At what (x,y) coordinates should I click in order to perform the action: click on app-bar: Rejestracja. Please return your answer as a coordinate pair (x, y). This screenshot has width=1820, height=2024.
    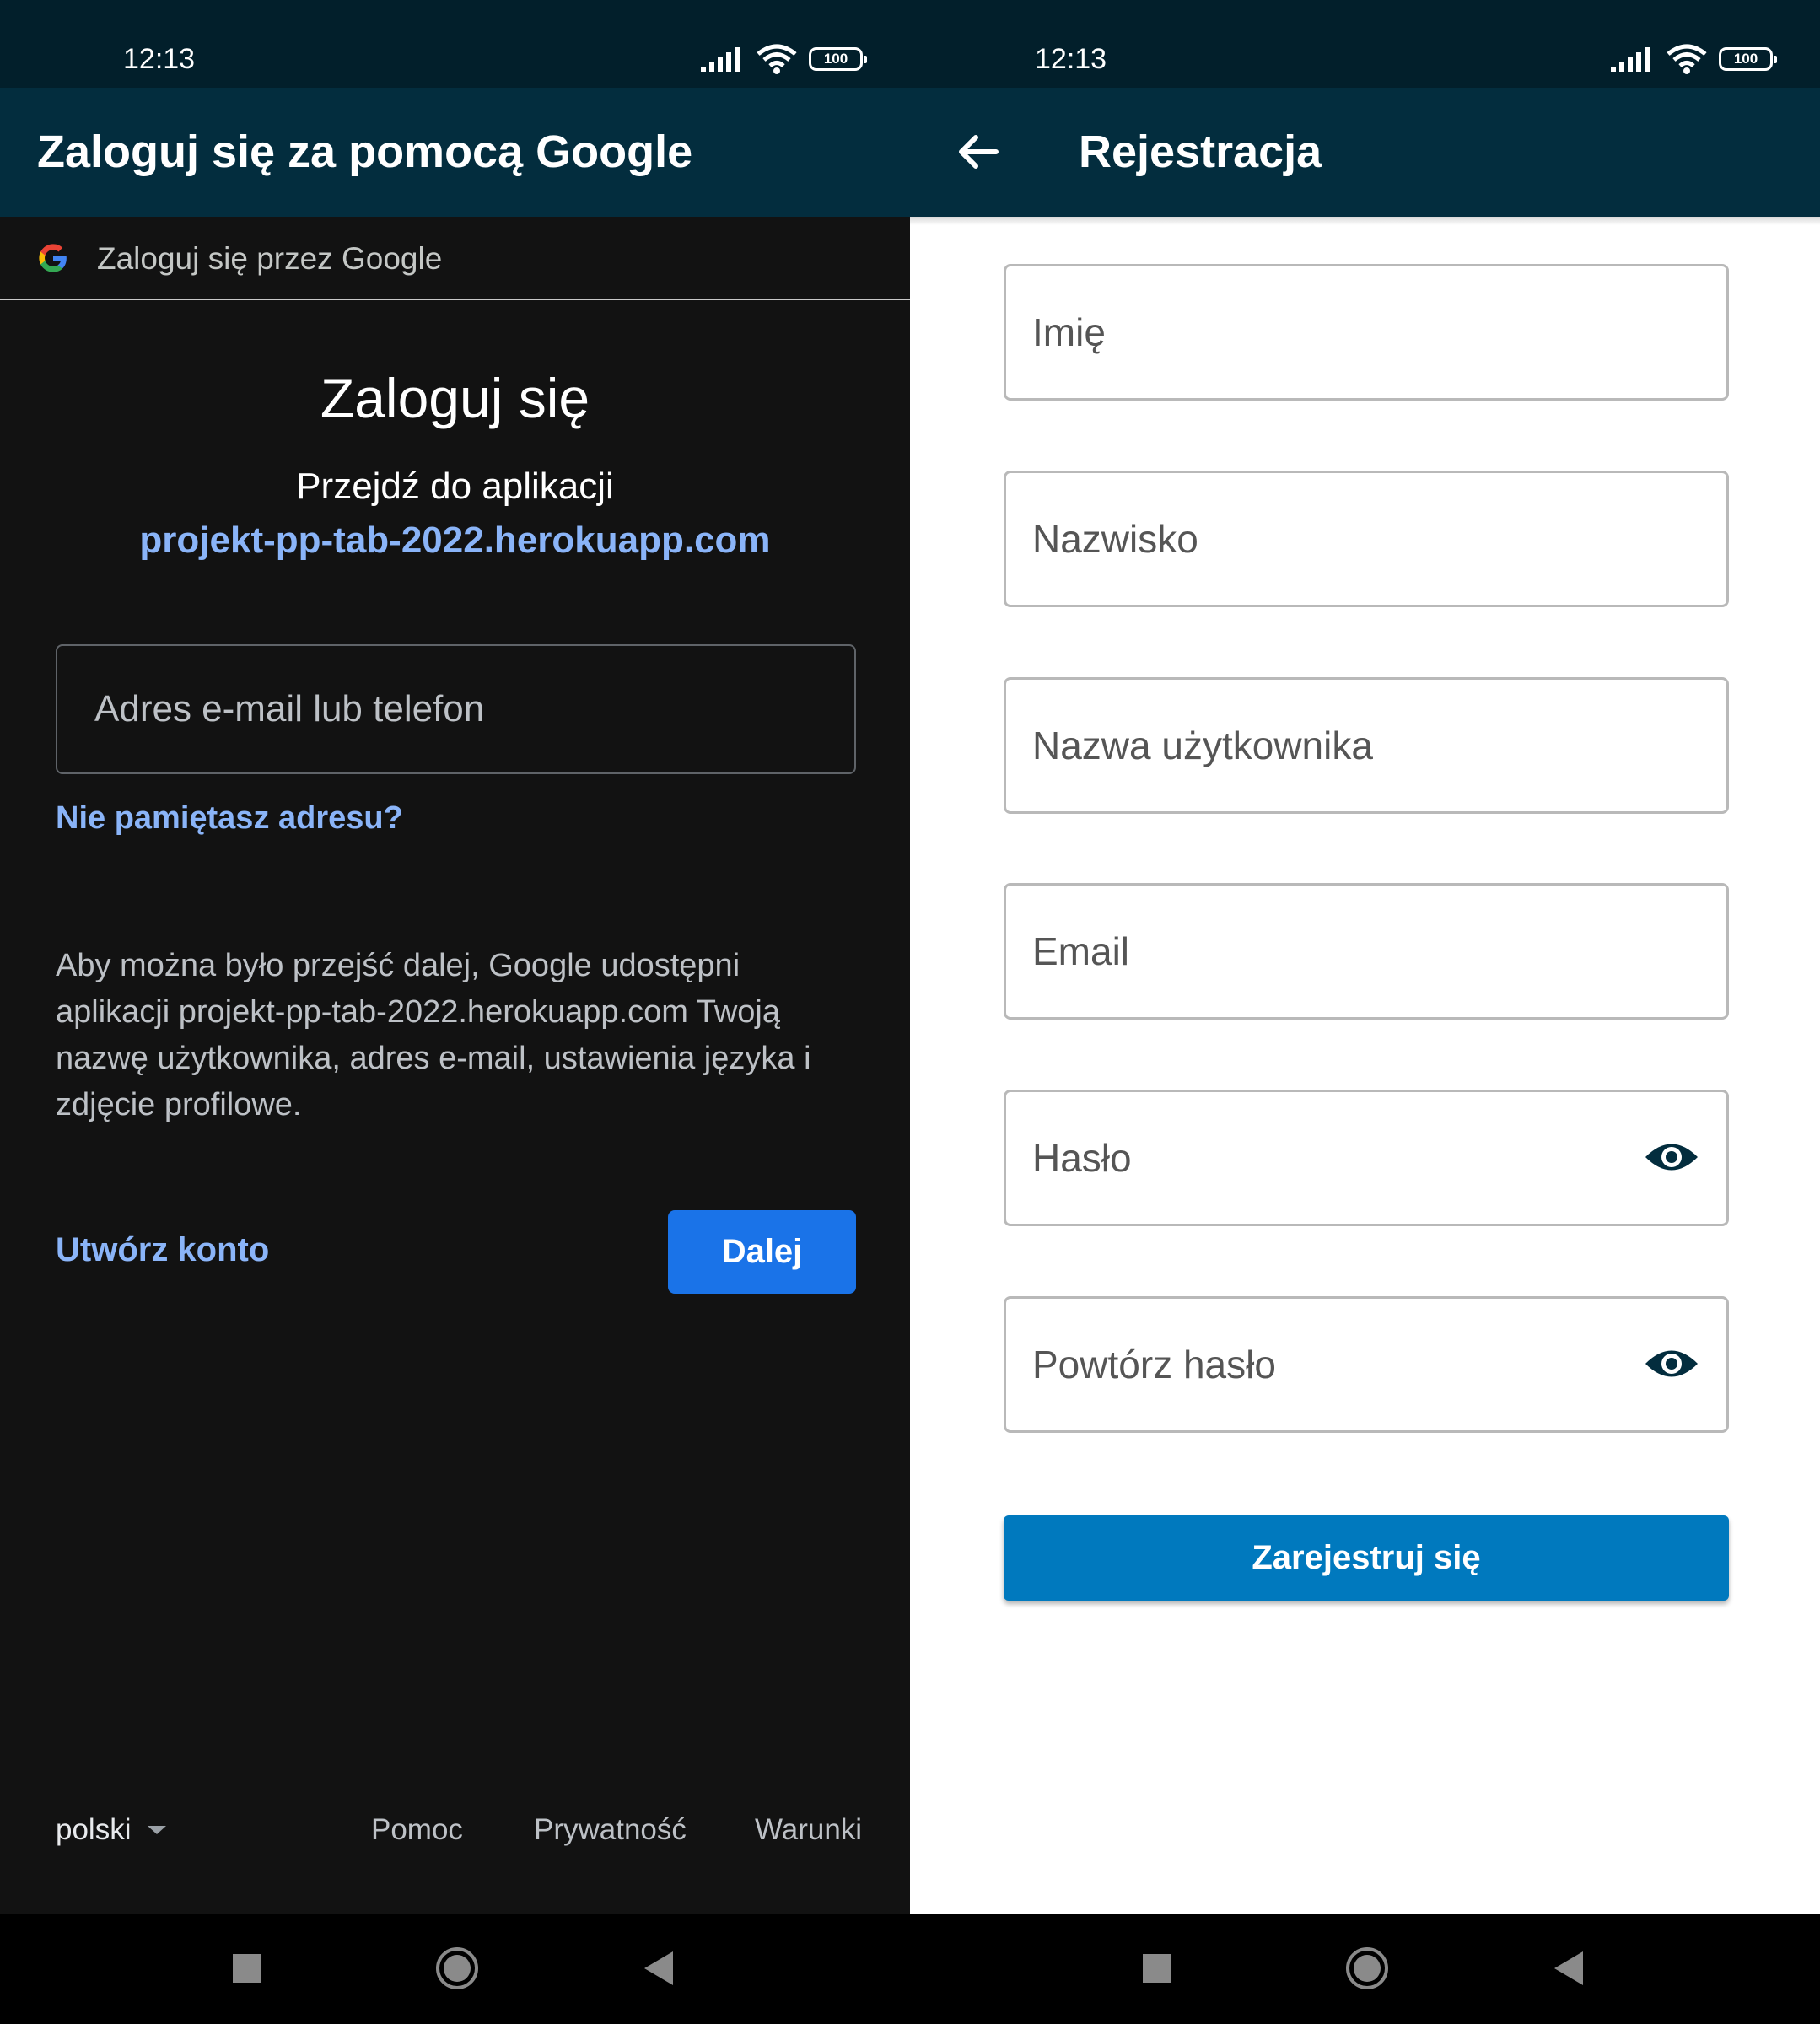
    Looking at the image, I should click on (1365, 153).